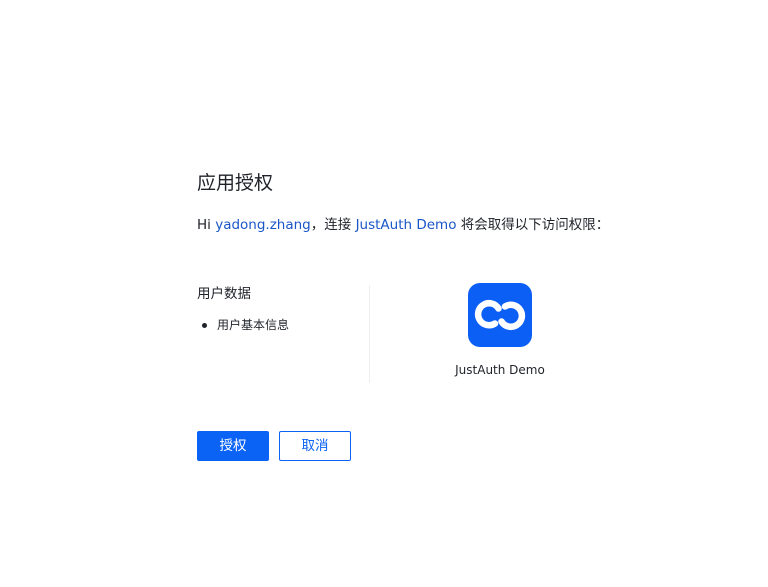  Describe the element at coordinates (533, 225) in the screenshot. I see `intro-suffix-text: 将会取得以下访问权限：` at that location.